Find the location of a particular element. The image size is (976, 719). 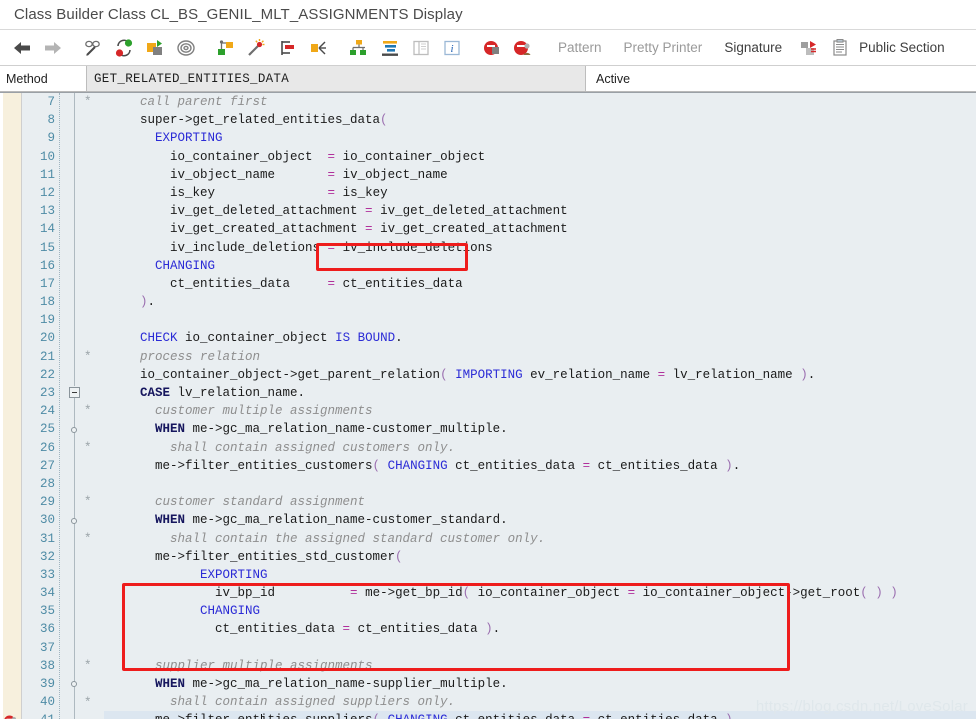

signature-arrow-icon is located at coordinates (808, 48).